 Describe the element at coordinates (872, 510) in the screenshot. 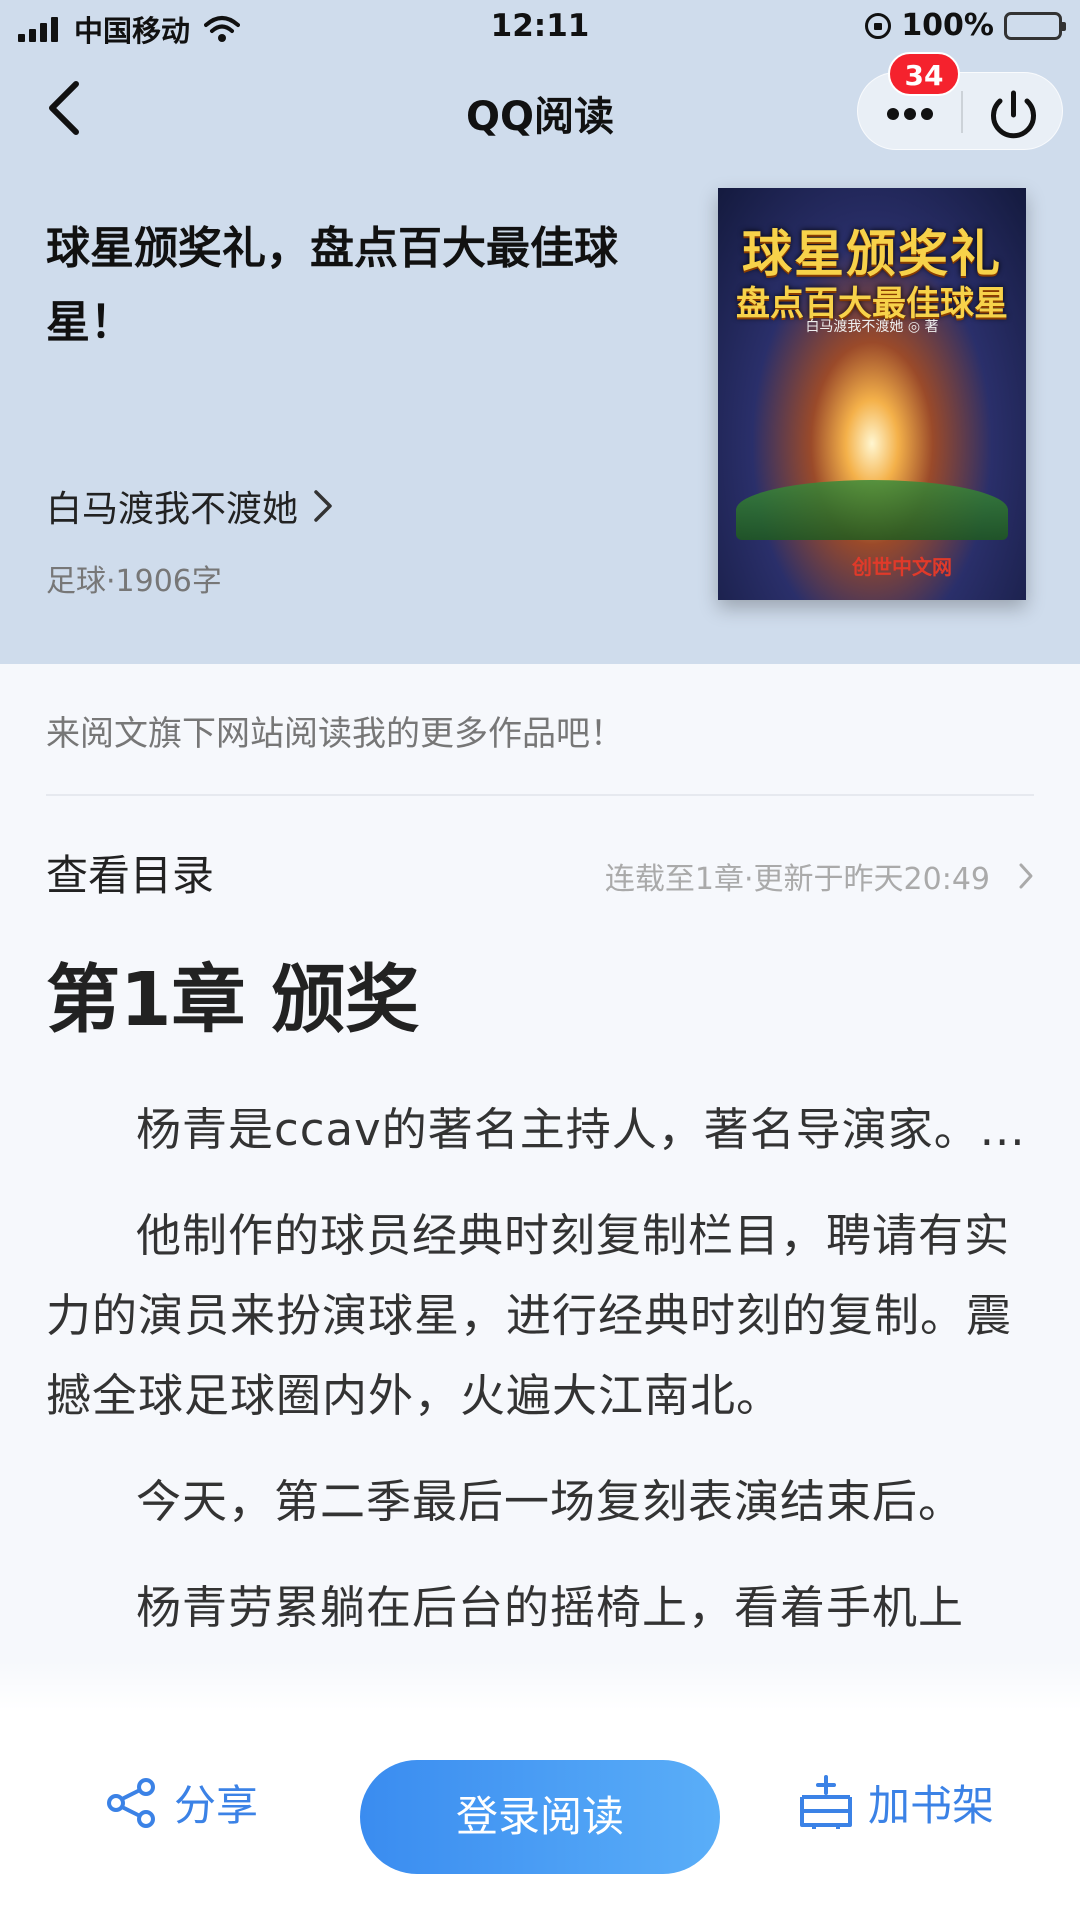

I see `cover-stadium-art` at that location.